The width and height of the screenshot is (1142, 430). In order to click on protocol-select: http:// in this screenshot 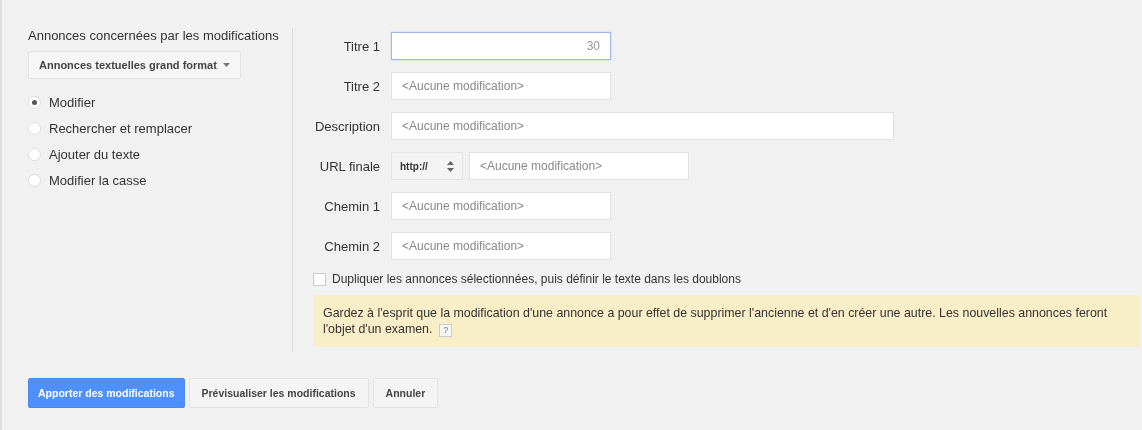, I will do `click(427, 166)`.